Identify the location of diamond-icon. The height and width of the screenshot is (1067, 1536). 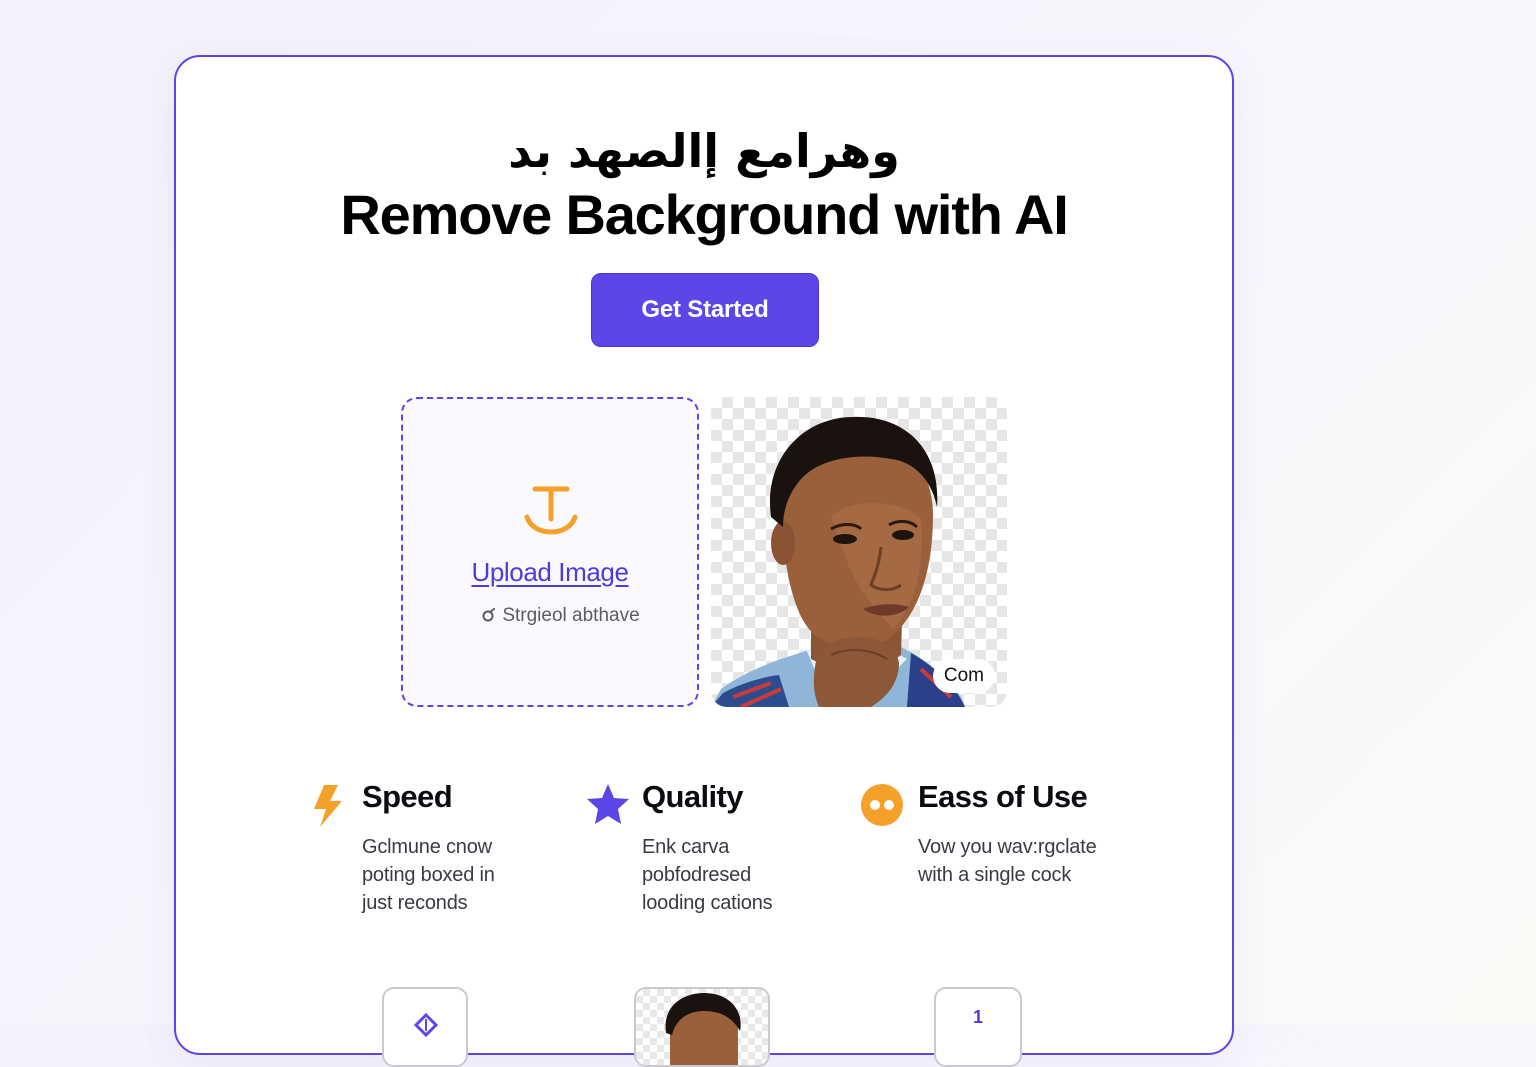
(426, 1025).